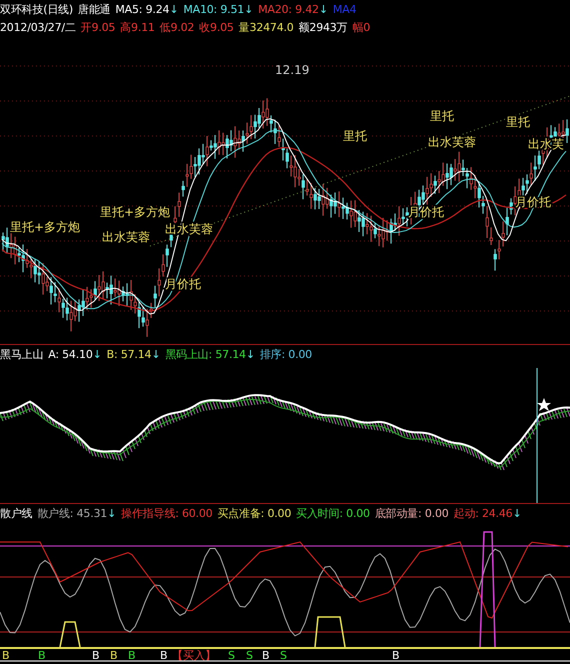 The width and height of the screenshot is (570, 664). I want to click on high-price-label: 12.19, so click(292, 70).